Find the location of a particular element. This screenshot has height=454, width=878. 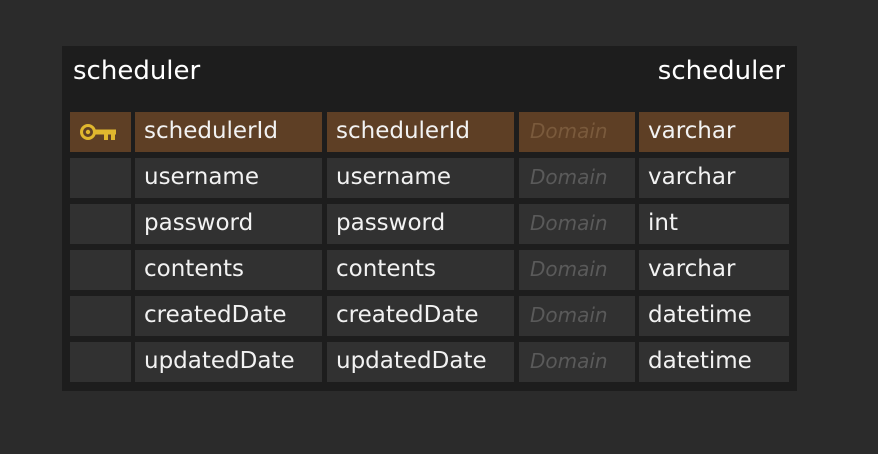

column-logical-name: contents is located at coordinates (194, 269).